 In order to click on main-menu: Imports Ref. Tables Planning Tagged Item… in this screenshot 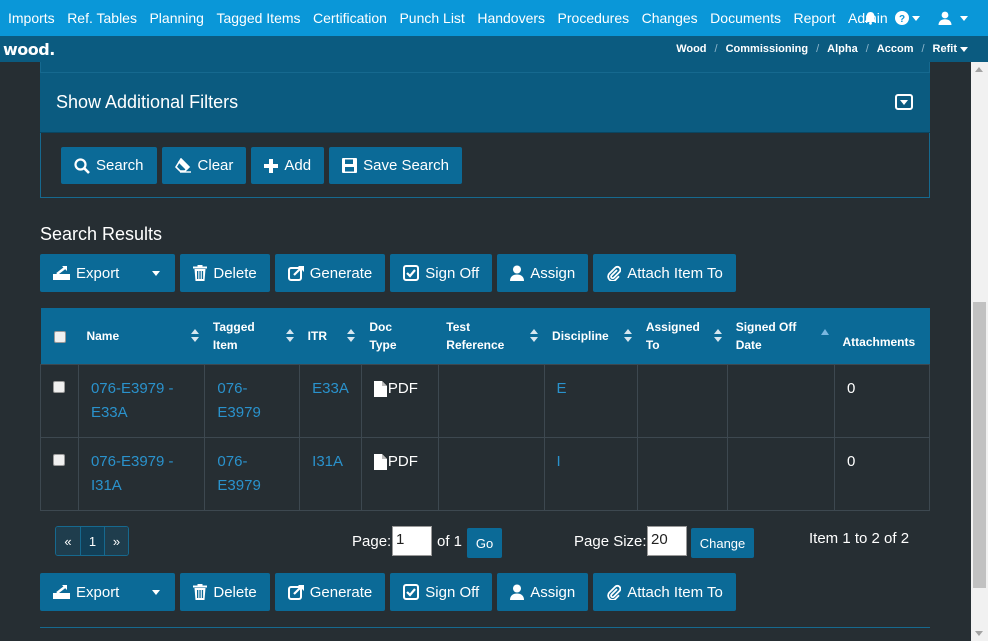, I will do `click(450, 18)`.